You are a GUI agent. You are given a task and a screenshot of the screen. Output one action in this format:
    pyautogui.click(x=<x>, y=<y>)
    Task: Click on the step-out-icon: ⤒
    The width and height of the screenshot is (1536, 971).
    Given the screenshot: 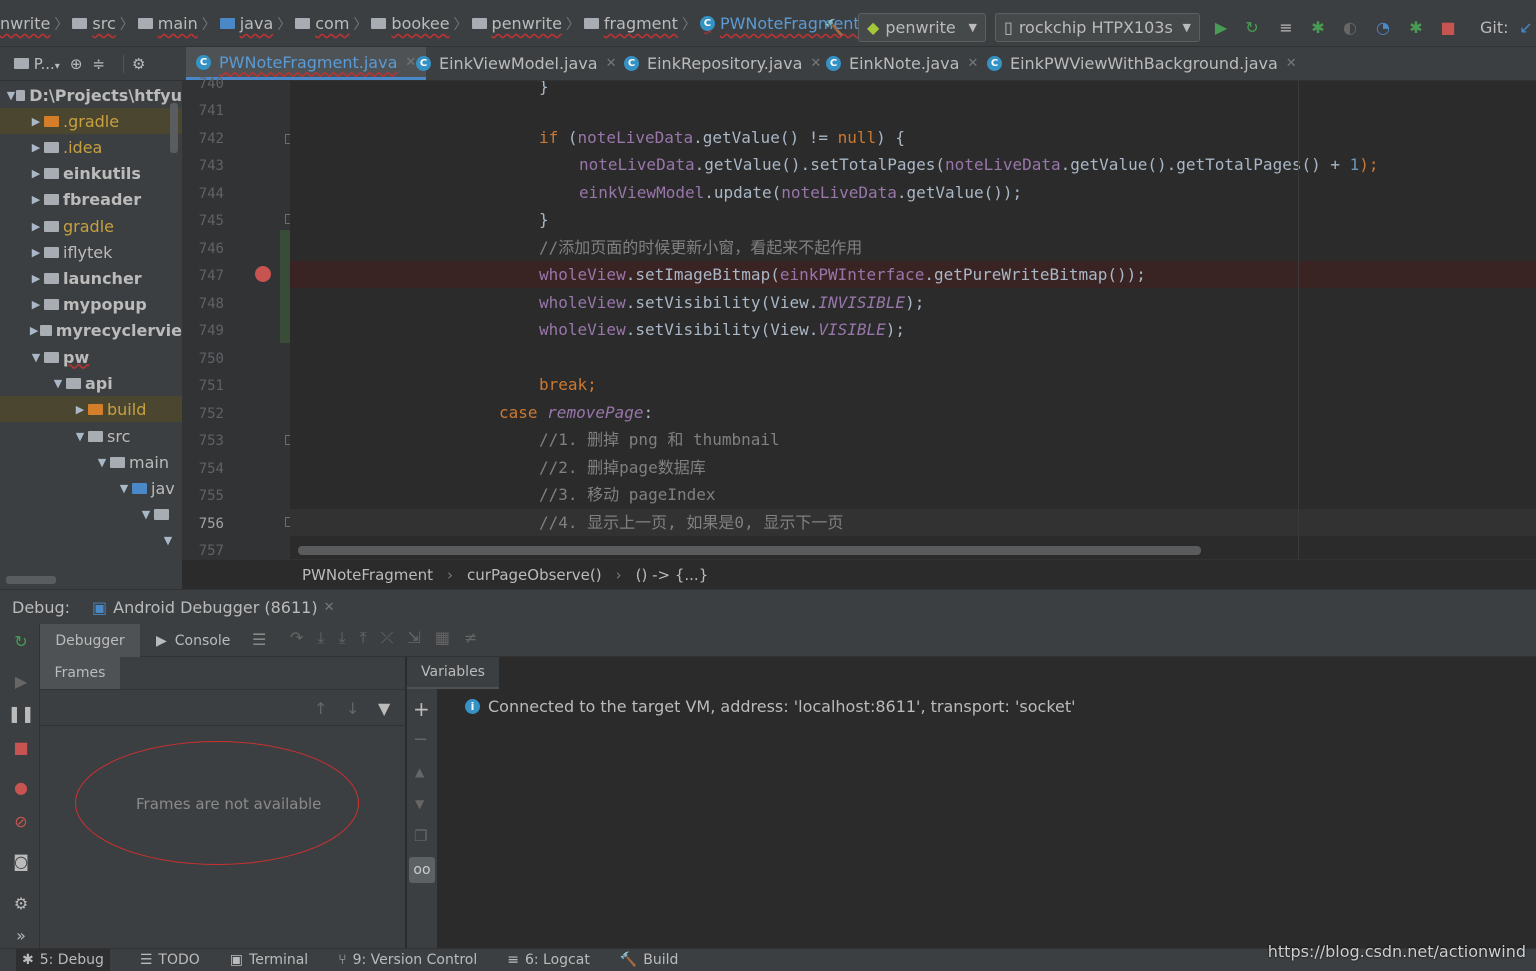 What is the action you would take?
    pyautogui.click(x=363, y=638)
    